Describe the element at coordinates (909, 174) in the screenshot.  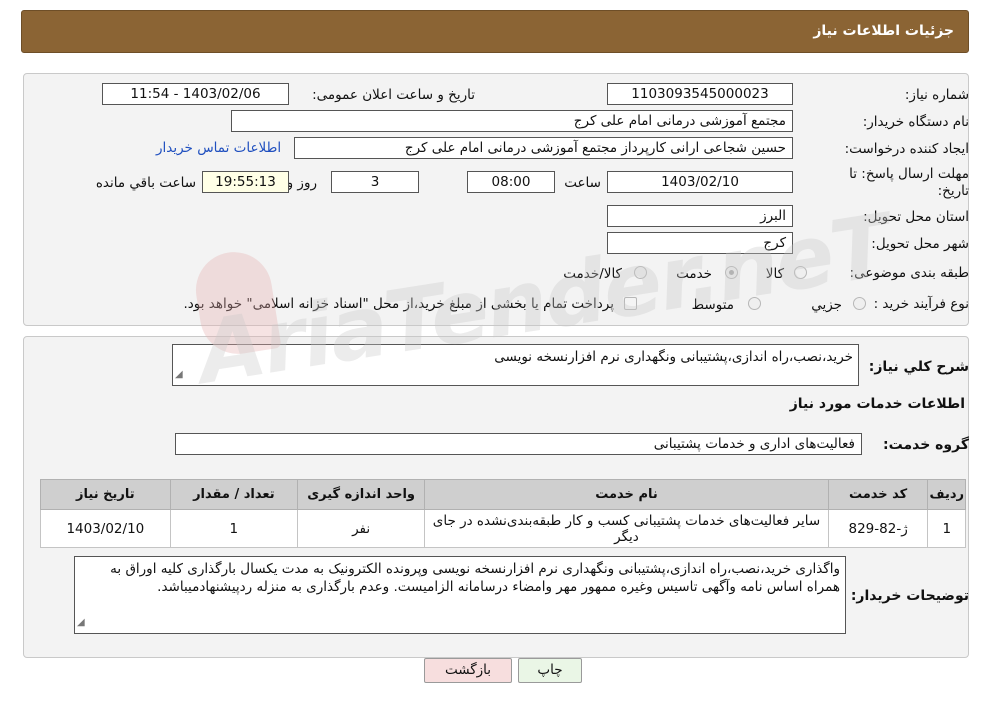
I see `deadline-label: مهلت ارسال پاسخ: تا` at that location.